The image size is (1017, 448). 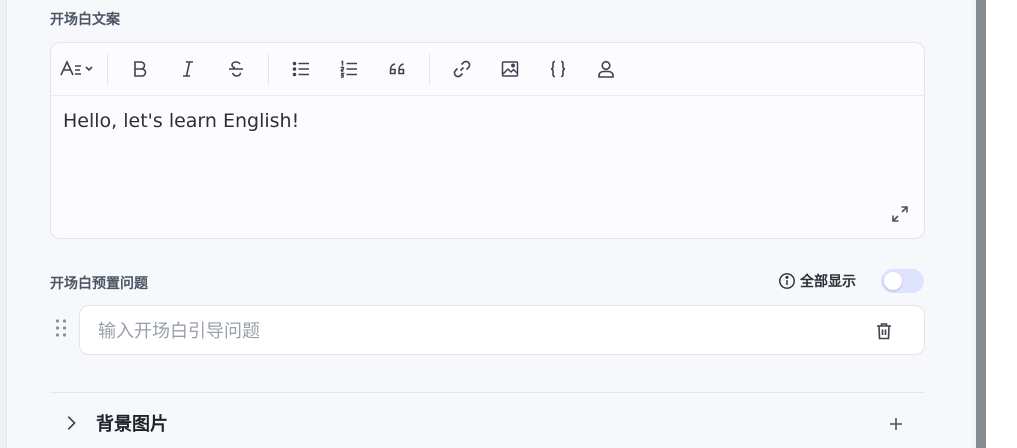 I want to click on drag-handle-icon, so click(x=61, y=328).